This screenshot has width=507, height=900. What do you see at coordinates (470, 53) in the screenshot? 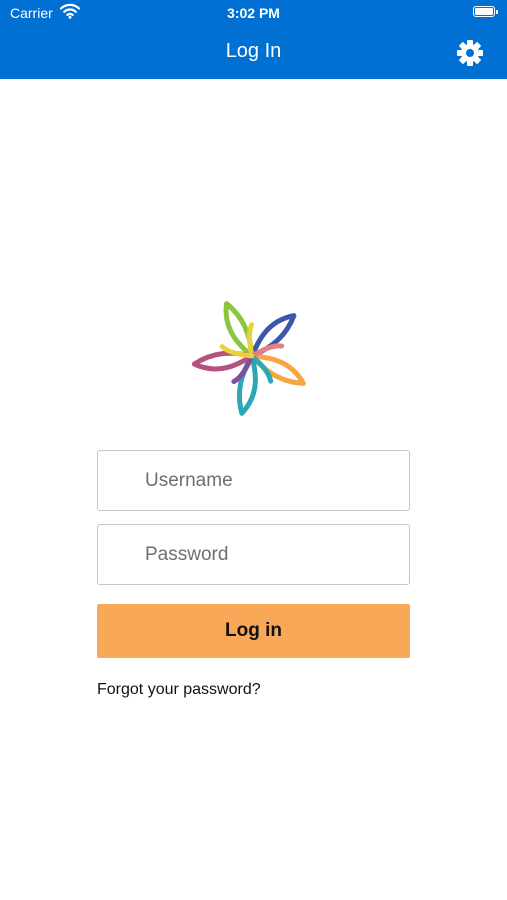
I see `gear-icon` at bounding box center [470, 53].